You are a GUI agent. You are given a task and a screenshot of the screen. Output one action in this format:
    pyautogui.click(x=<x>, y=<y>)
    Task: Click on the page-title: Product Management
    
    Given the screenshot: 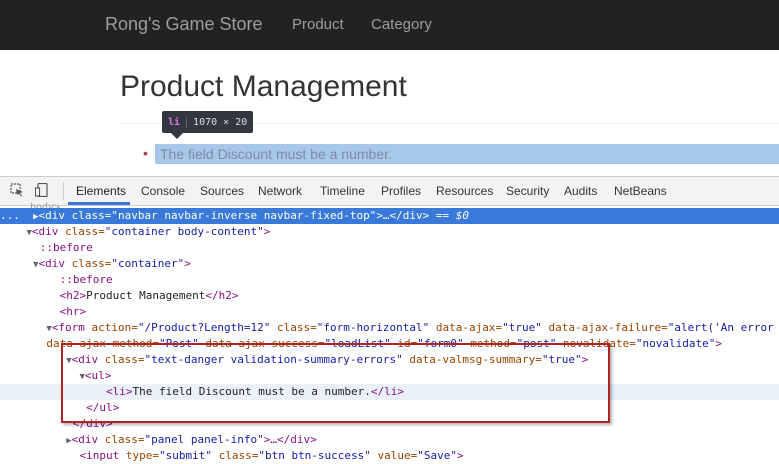 What is the action you would take?
    pyautogui.click(x=263, y=86)
    